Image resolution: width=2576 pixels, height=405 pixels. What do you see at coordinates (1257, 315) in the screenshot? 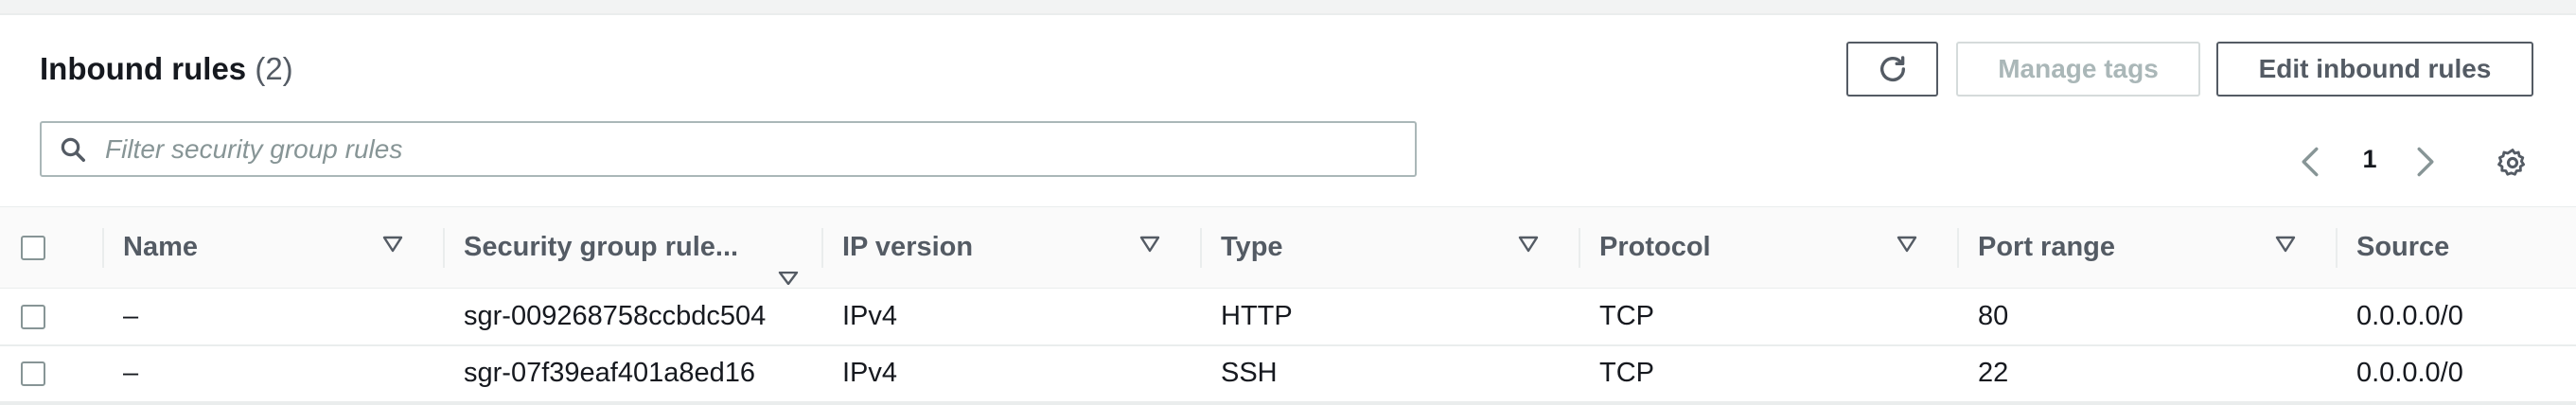
I see `cell-type: HTTP` at bounding box center [1257, 315].